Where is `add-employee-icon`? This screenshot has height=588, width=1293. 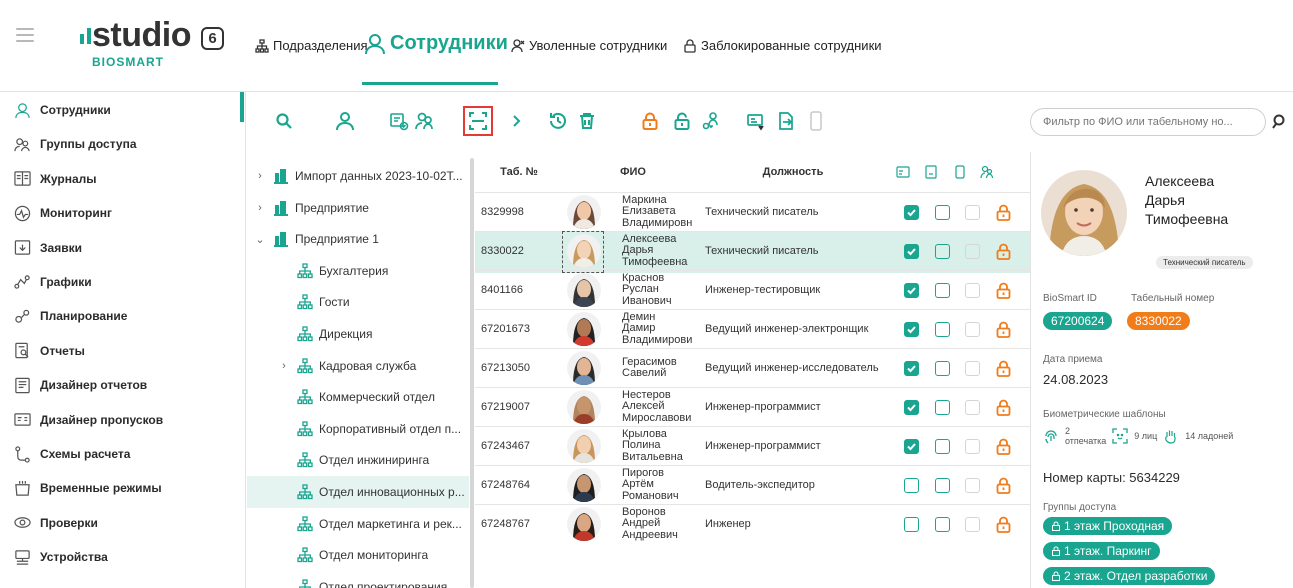 add-employee-icon is located at coordinates (345, 121).